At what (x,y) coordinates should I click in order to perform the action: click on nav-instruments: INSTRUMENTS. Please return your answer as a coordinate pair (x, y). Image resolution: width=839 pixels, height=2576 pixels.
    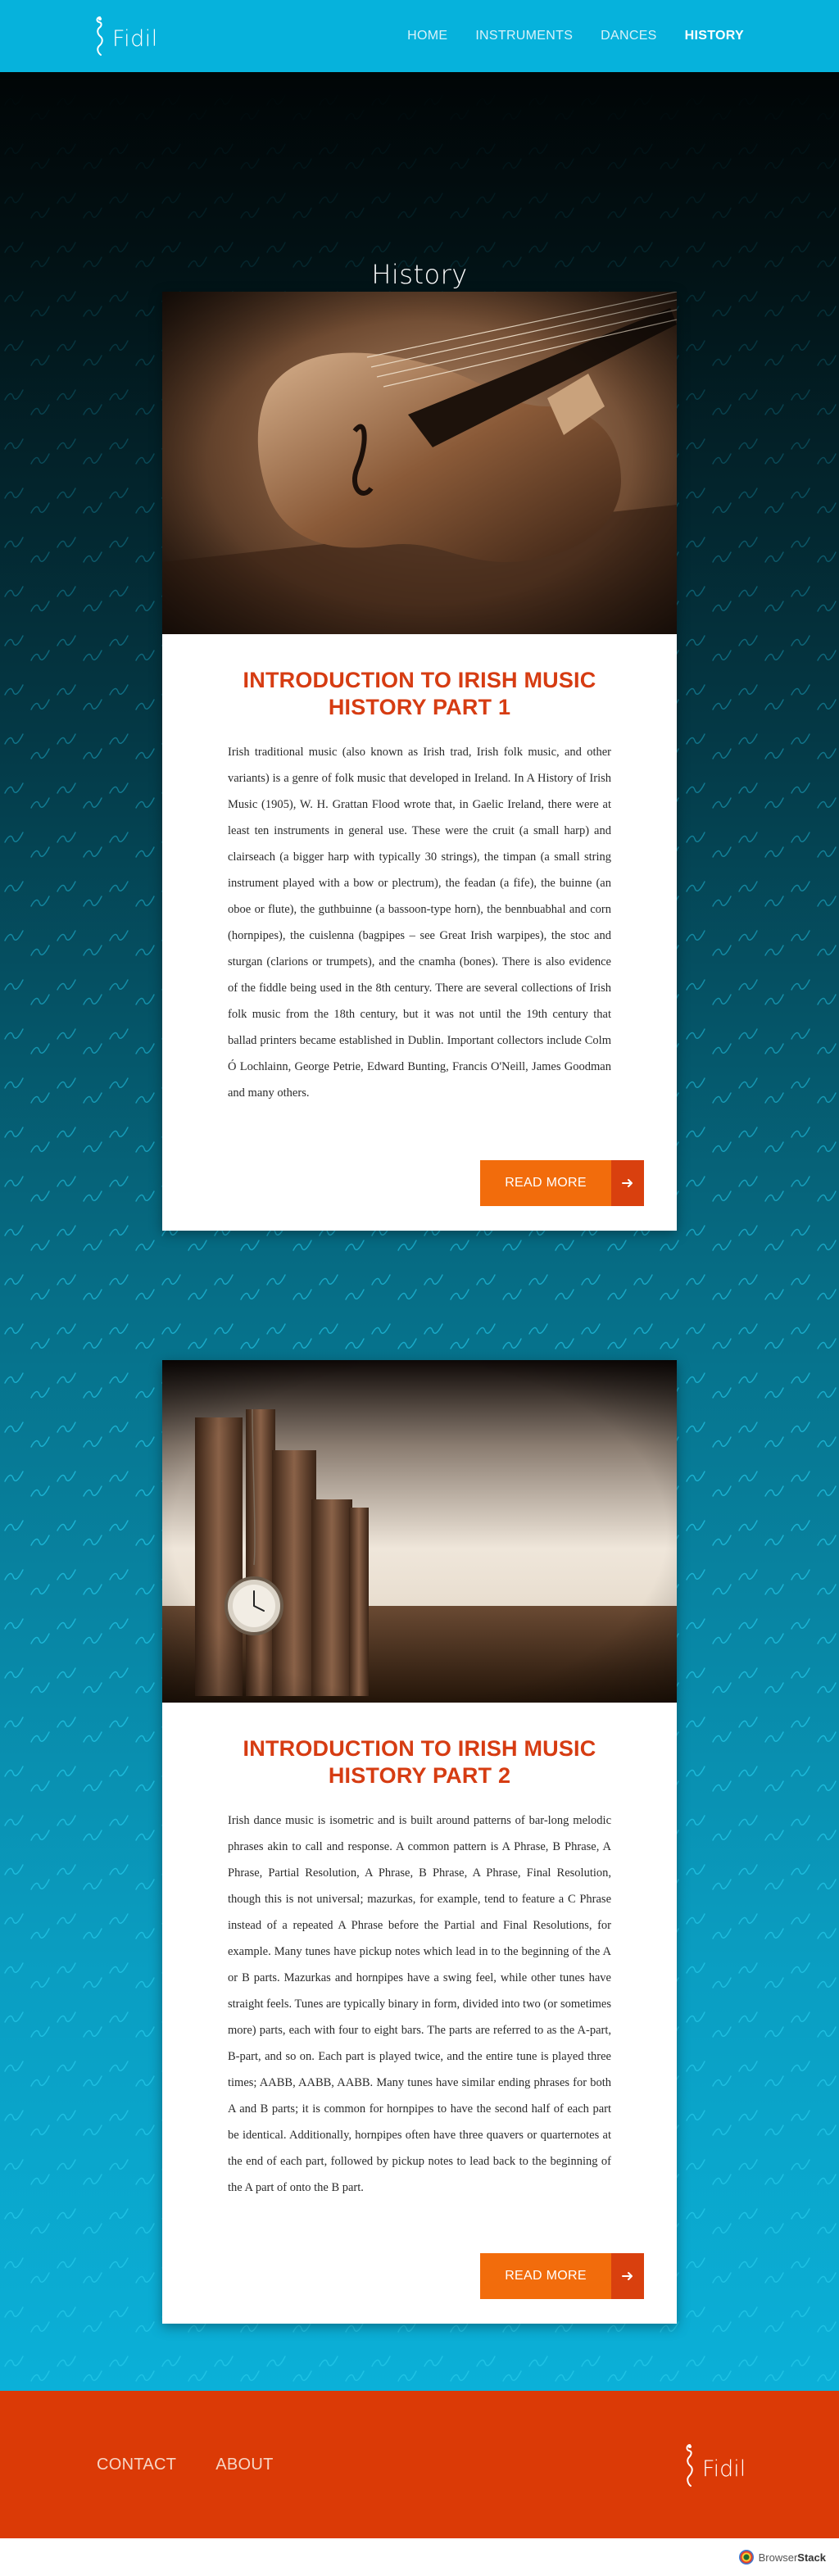
    Looking at the image, I should click on (524, 36).